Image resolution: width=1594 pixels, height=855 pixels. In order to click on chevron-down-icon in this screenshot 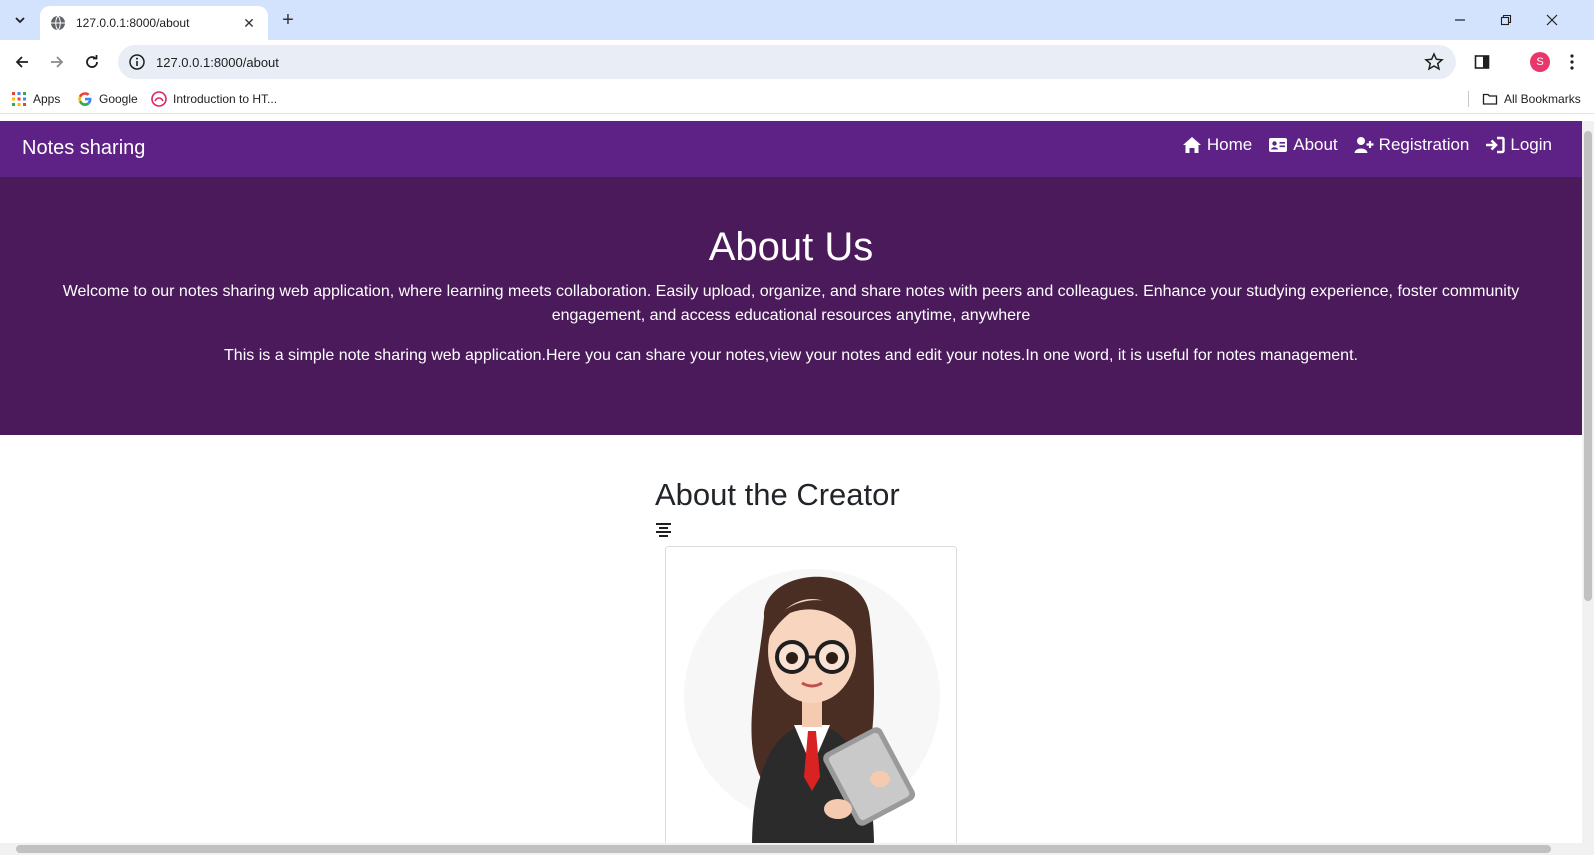, I will do `click(20, 20)`.